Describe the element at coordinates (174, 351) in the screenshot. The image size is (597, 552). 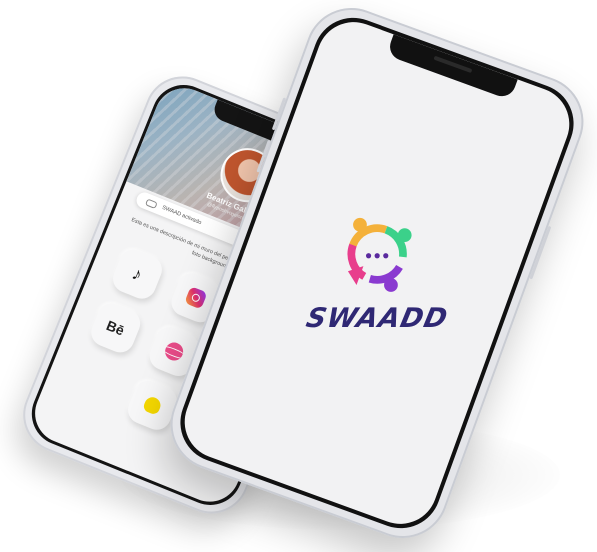
I see `dribbble-icon` at that location.